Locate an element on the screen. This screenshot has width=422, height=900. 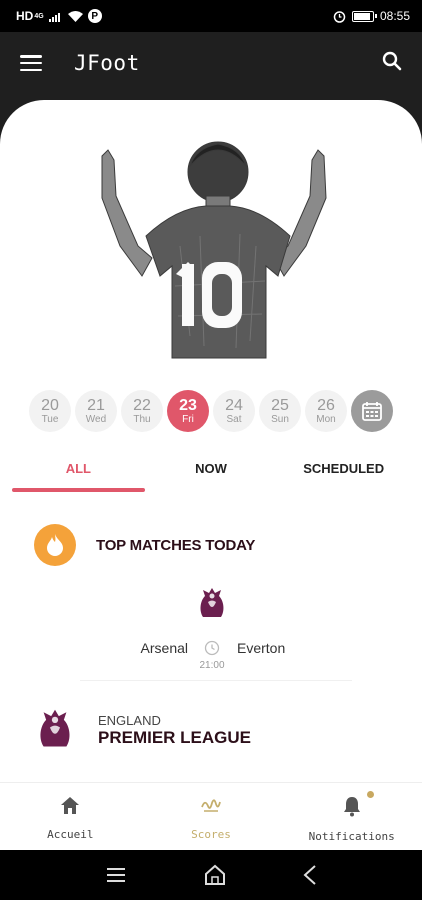
league-text: ENGLAND PREMIER LEAGUE is located at coordinates (174, 730).